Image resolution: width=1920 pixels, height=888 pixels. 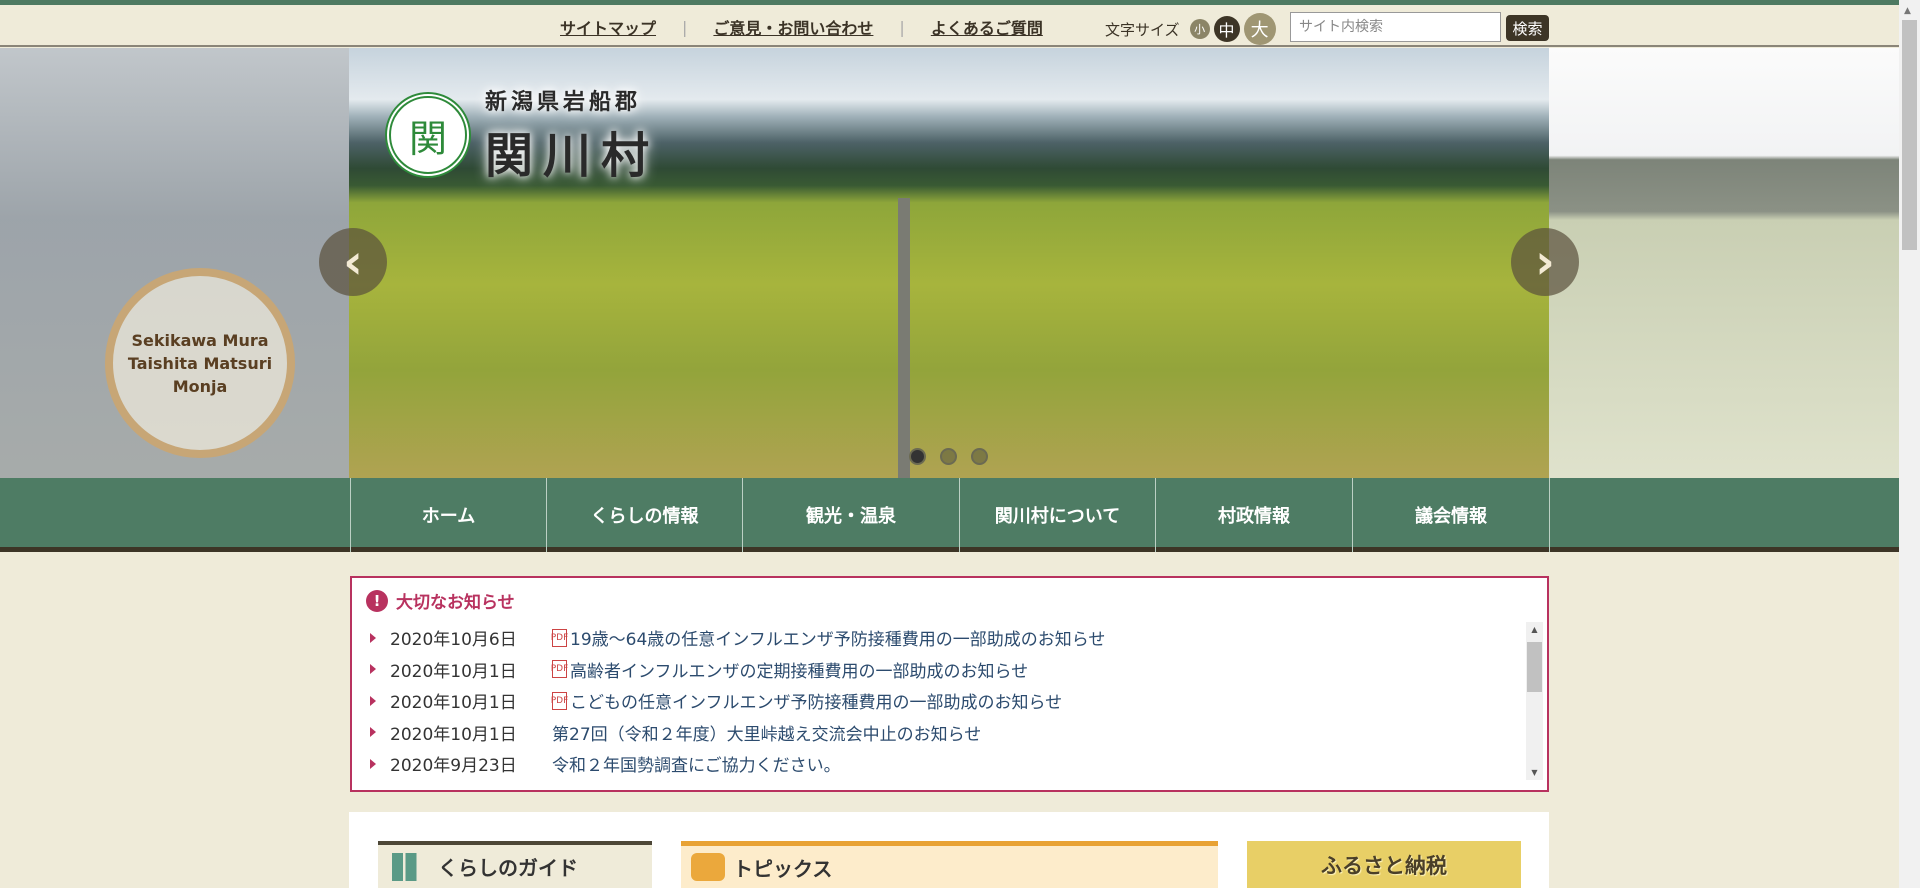 What do you see at coordinates (1909, 135) in the screenshot?
I see `page-scroll-thumb` at bounding box center [1909, 135].